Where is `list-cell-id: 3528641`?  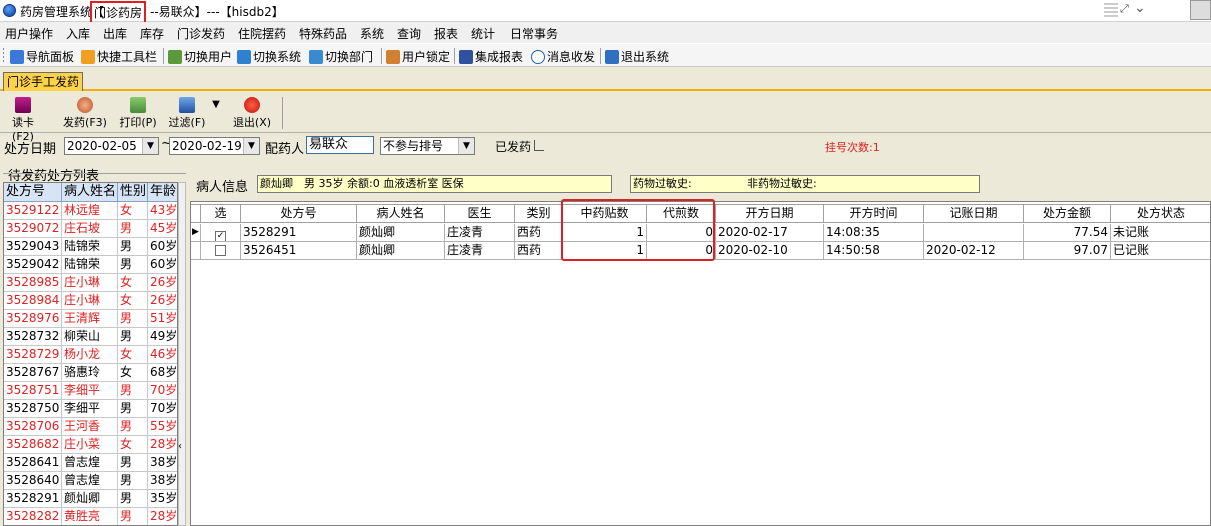 list-cell-id: 3528641 is located at coordinates (33, 463).